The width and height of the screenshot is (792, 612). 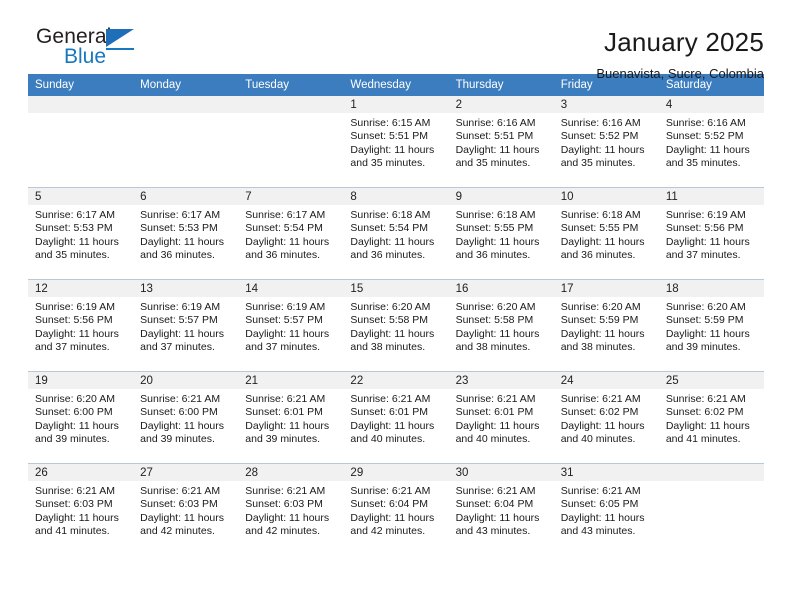 What do you see at coordinates (390, 123) in the screenshot?
I see `sunrise-text: Sunrise: 6:15 AM` at bounding box center [390, 123].